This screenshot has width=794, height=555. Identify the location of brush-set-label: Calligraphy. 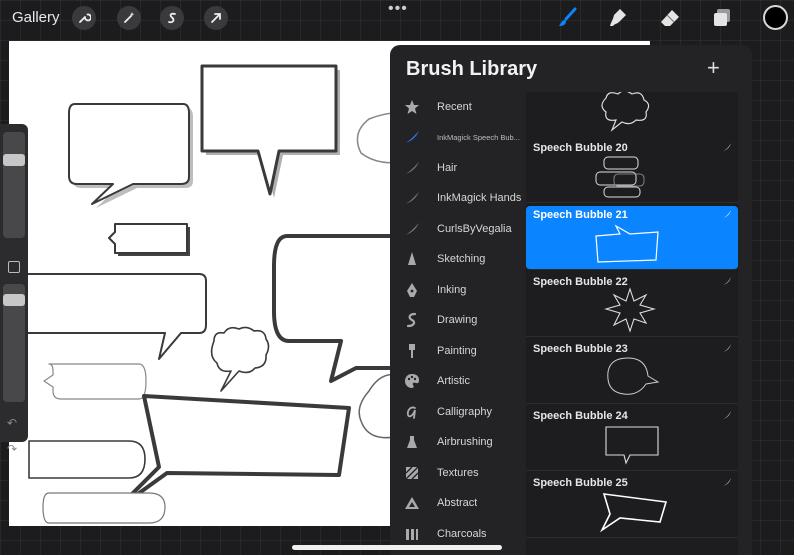
(465, 412).